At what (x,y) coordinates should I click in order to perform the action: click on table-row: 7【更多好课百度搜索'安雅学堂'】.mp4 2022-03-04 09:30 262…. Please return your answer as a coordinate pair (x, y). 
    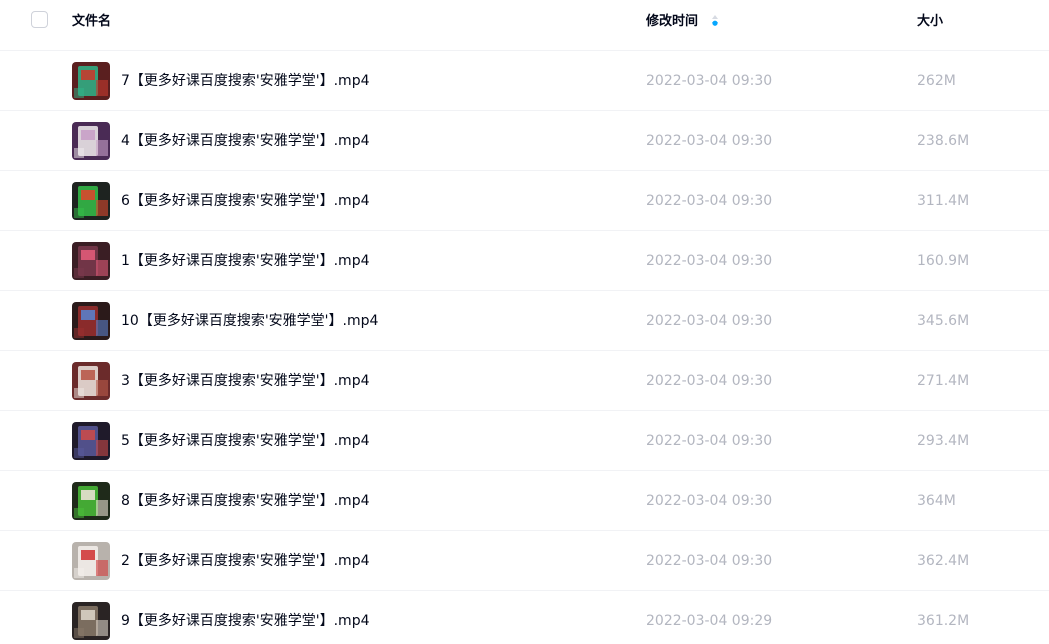
    Looking at the image, I should click on (524, 81).